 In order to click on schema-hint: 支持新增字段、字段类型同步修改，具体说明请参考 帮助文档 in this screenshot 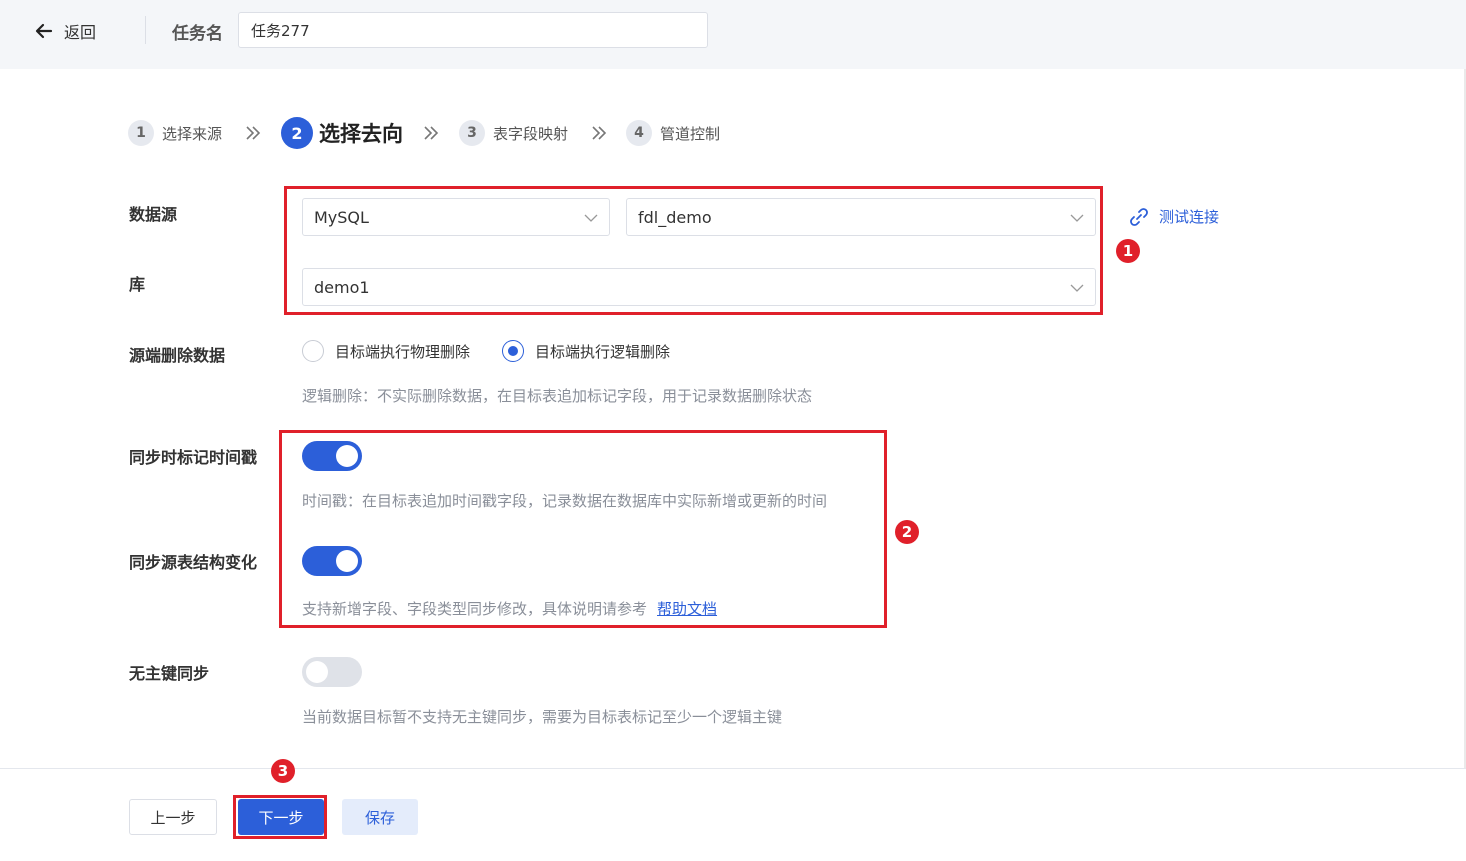, I will do `click(509, 608)`.